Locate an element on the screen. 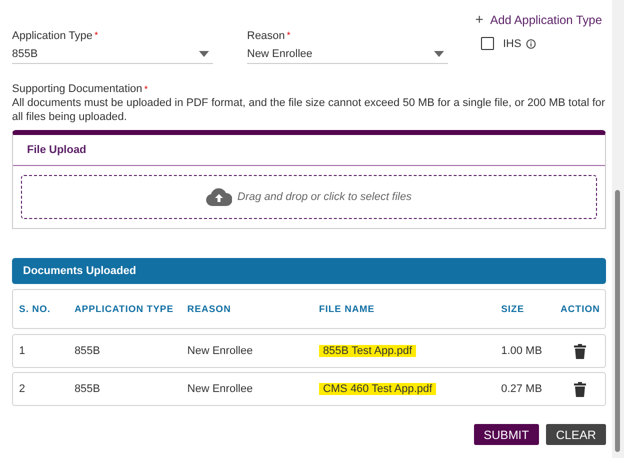  column-header: SIZE is located at coordinates (513, 309).